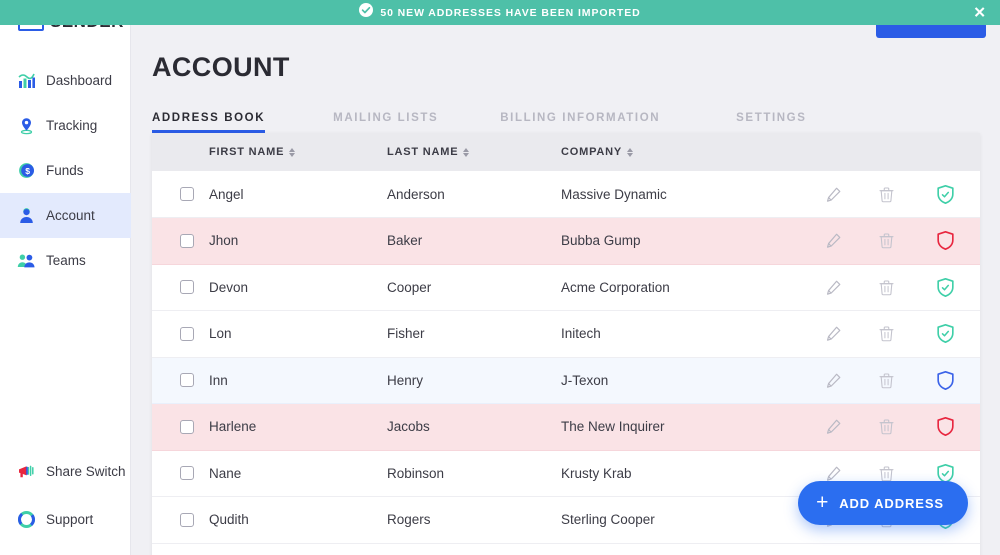 The image size is (1000, 555). I want to click on cell-last-name: Robinson, so click(416, 473).